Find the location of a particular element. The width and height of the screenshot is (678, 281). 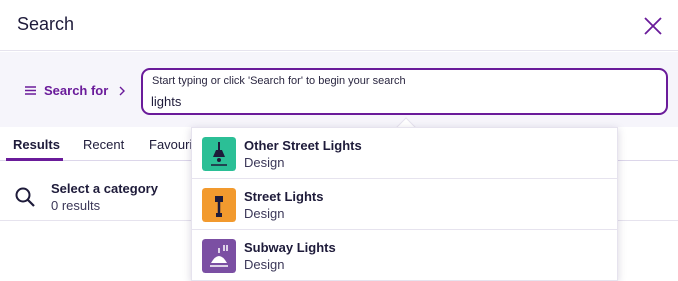

subway-light-icon is located at coordinates (219, 256).